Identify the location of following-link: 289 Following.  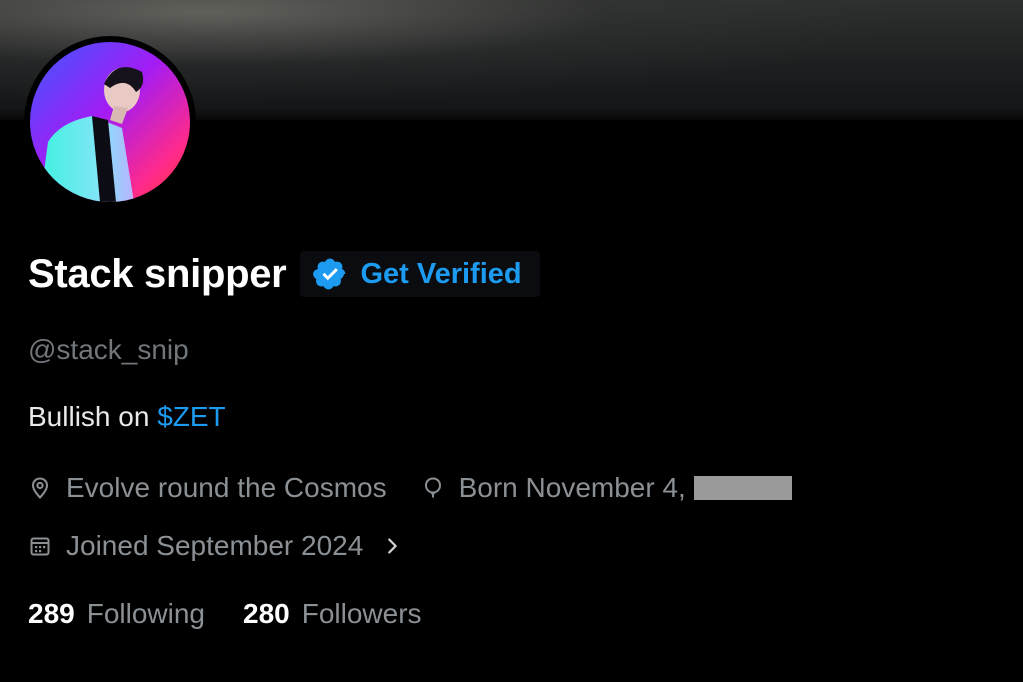
(116, 614).